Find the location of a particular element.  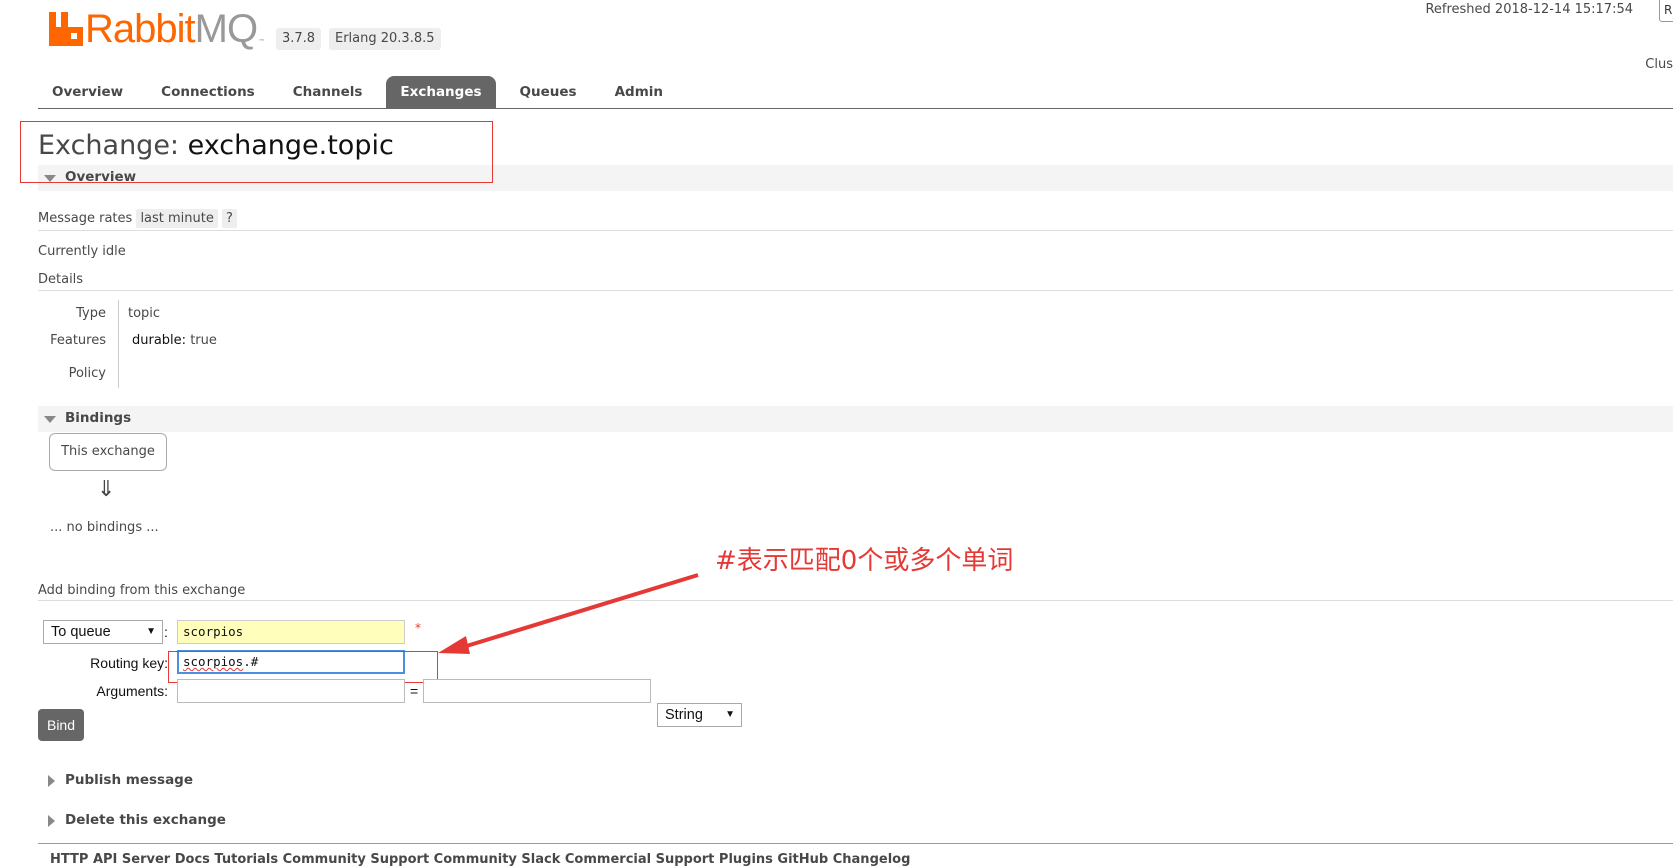

tab-exchanges: Exchanges is located at coordinates (441, 92).